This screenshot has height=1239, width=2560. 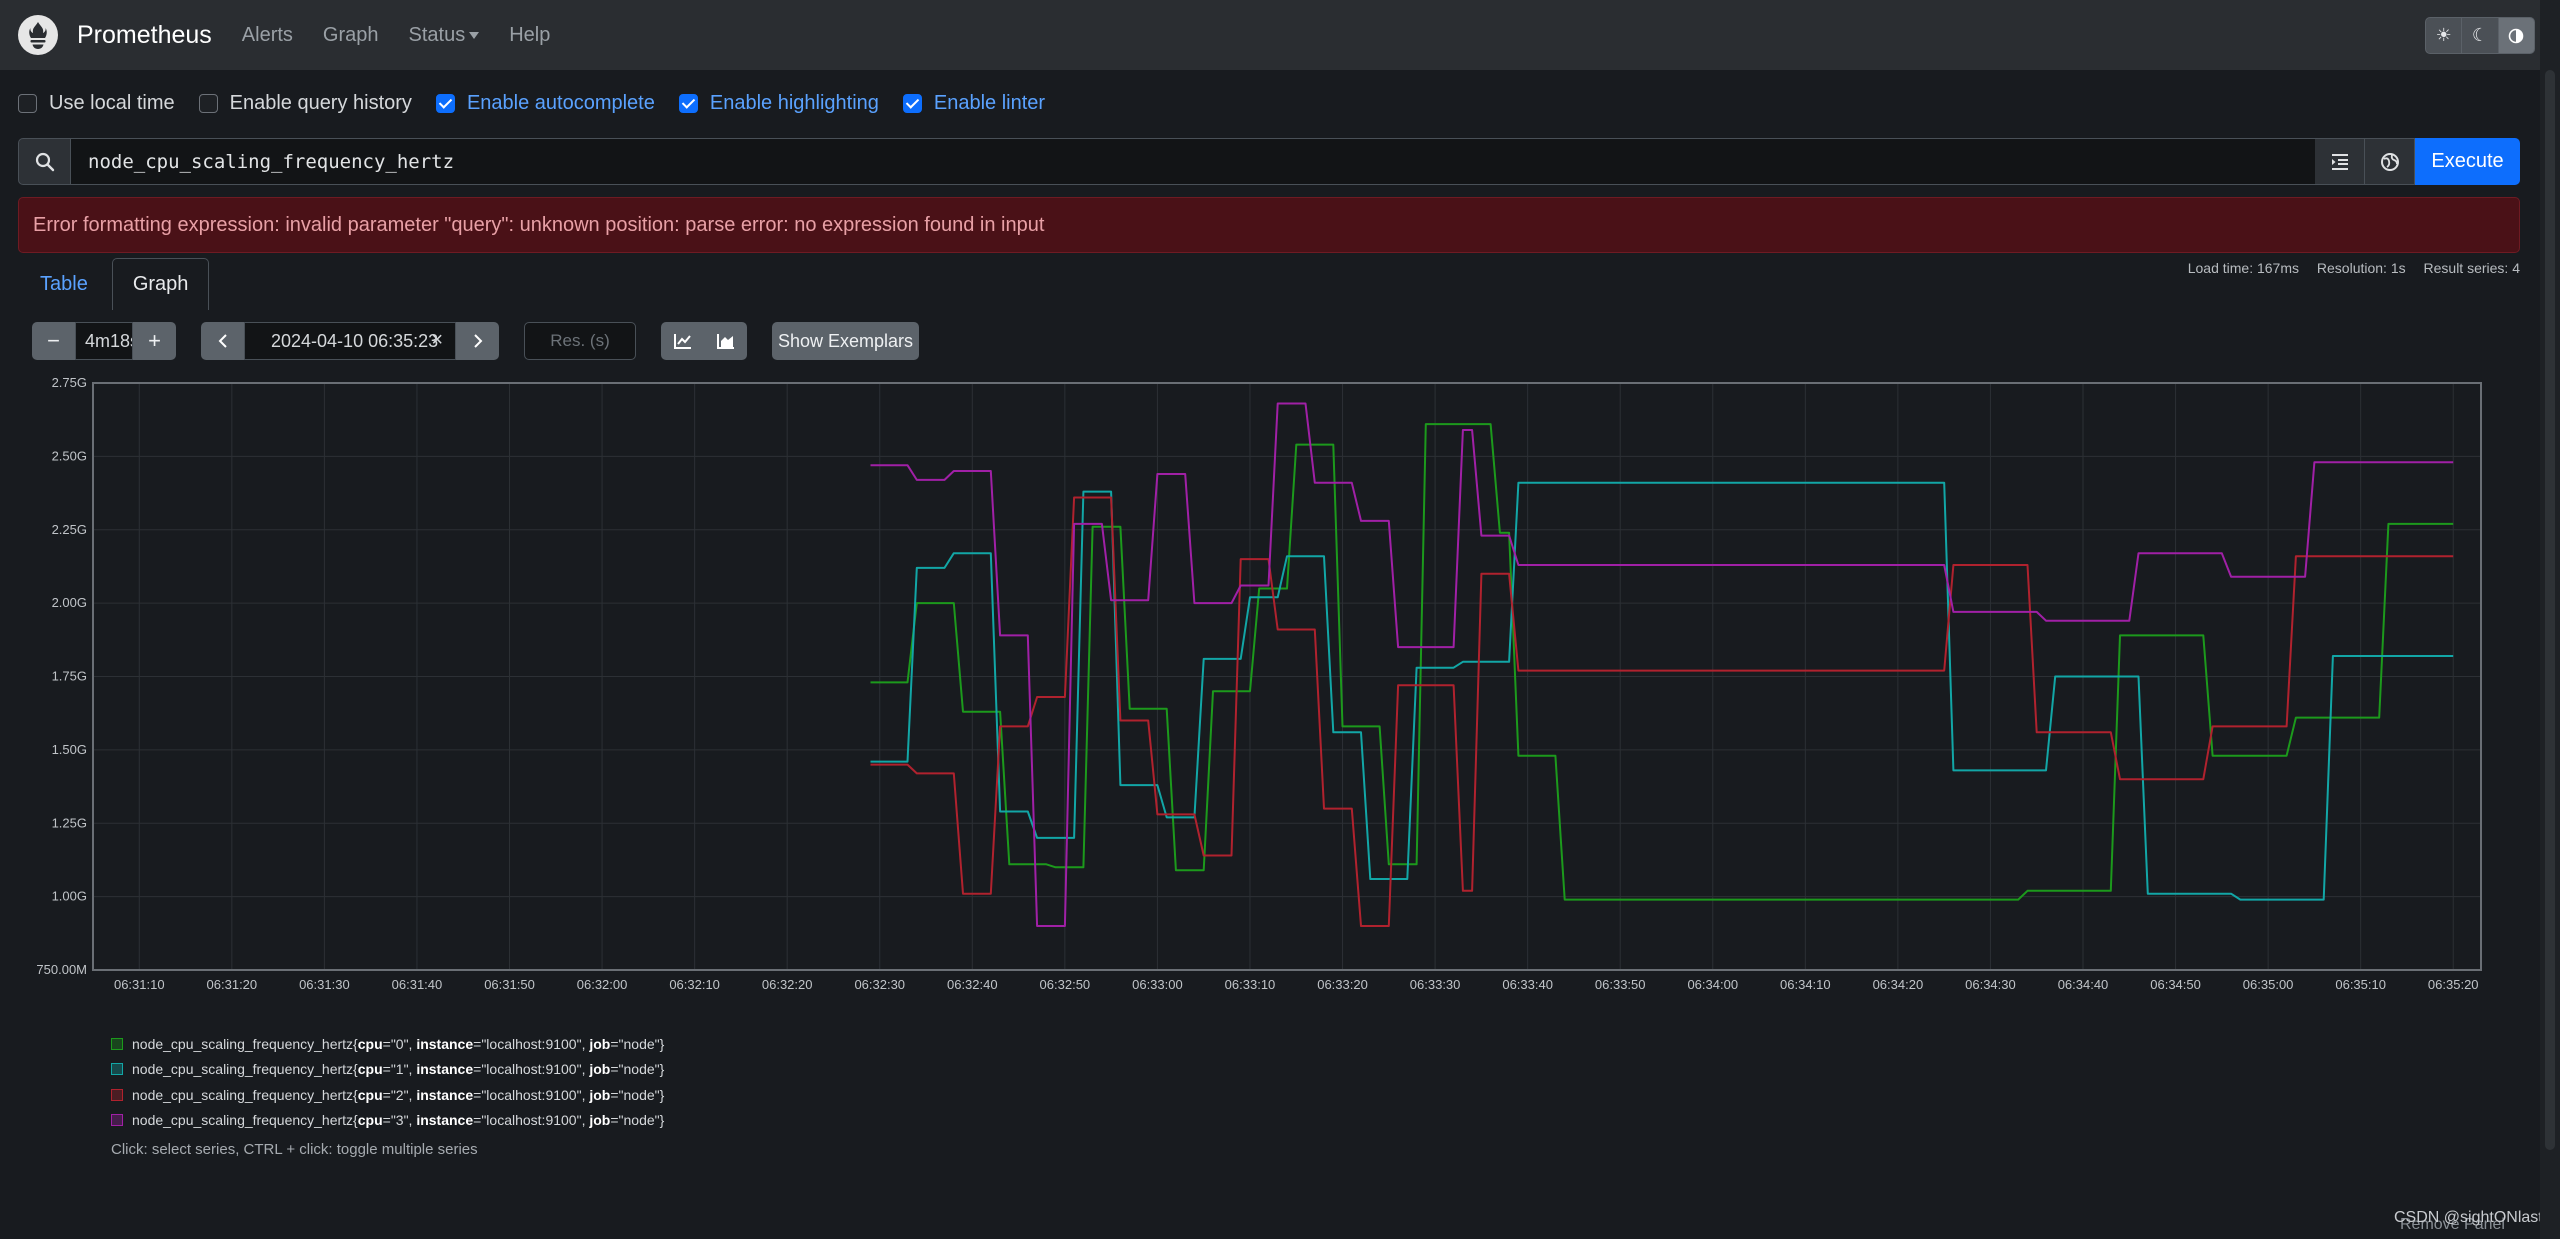 What do you see at coordinates (154, 341) in the screenshot?
I see `increase-range-button: +` at bounding box center [154, 341].